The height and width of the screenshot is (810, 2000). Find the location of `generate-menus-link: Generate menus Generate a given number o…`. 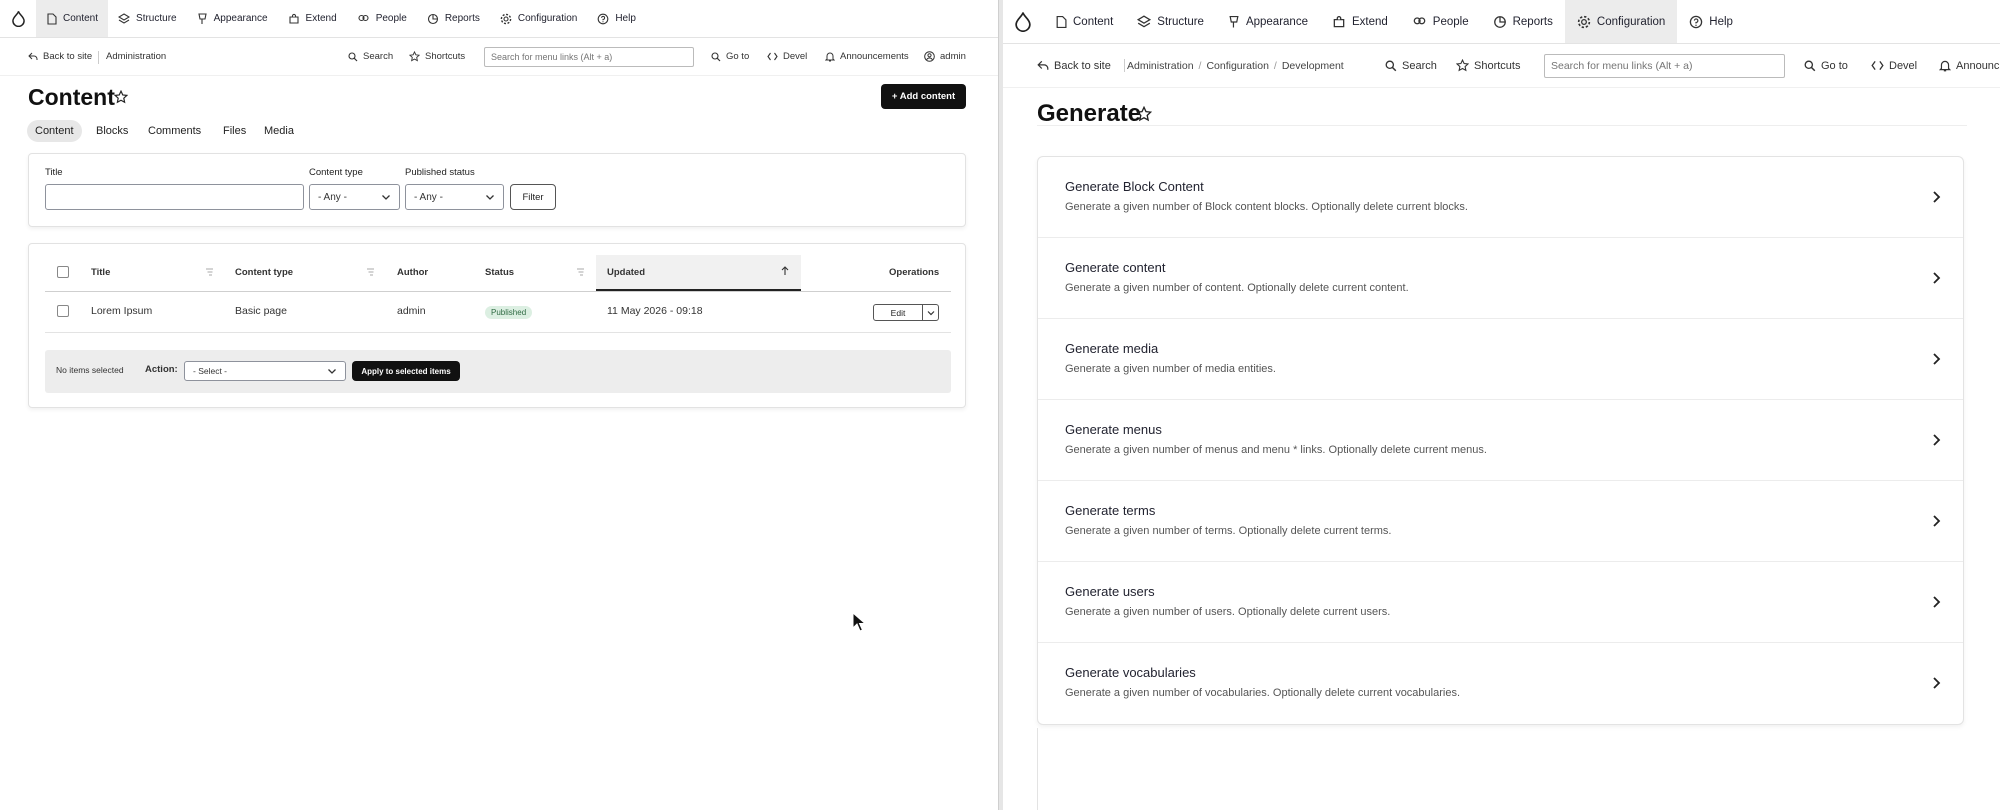

generate-menus-link: Generate menus Generate a given number o… is located at coordinates (1500, 440).